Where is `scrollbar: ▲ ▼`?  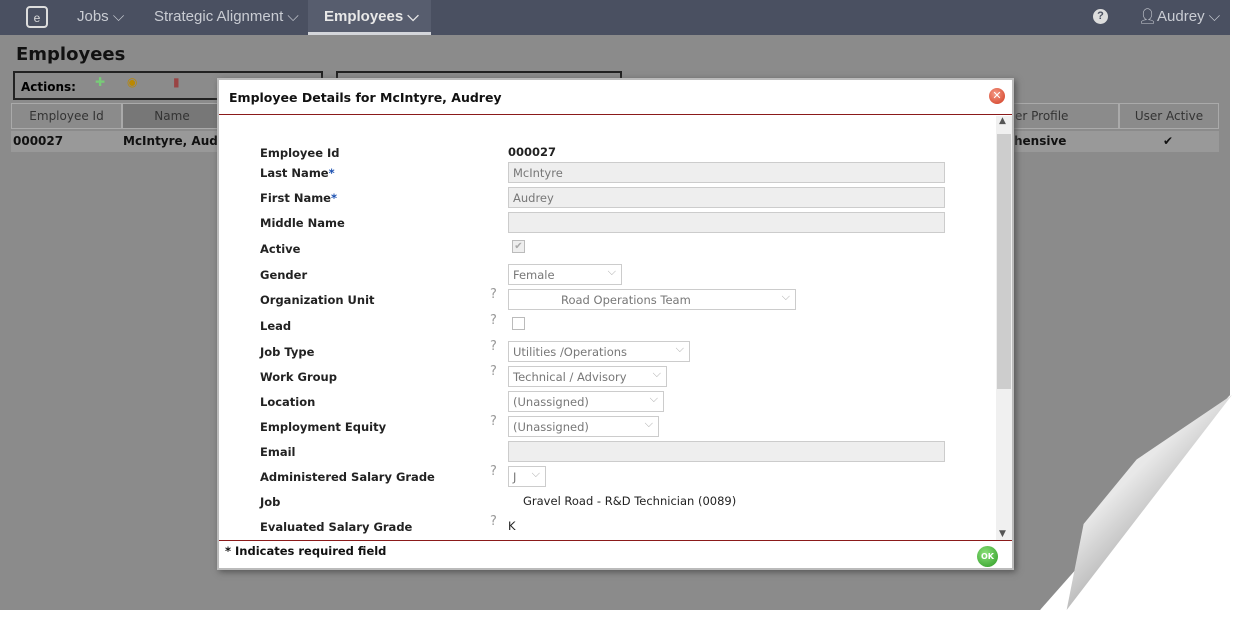 scrollbar: ▲ ▼ is located at coordinates (1004, 328).